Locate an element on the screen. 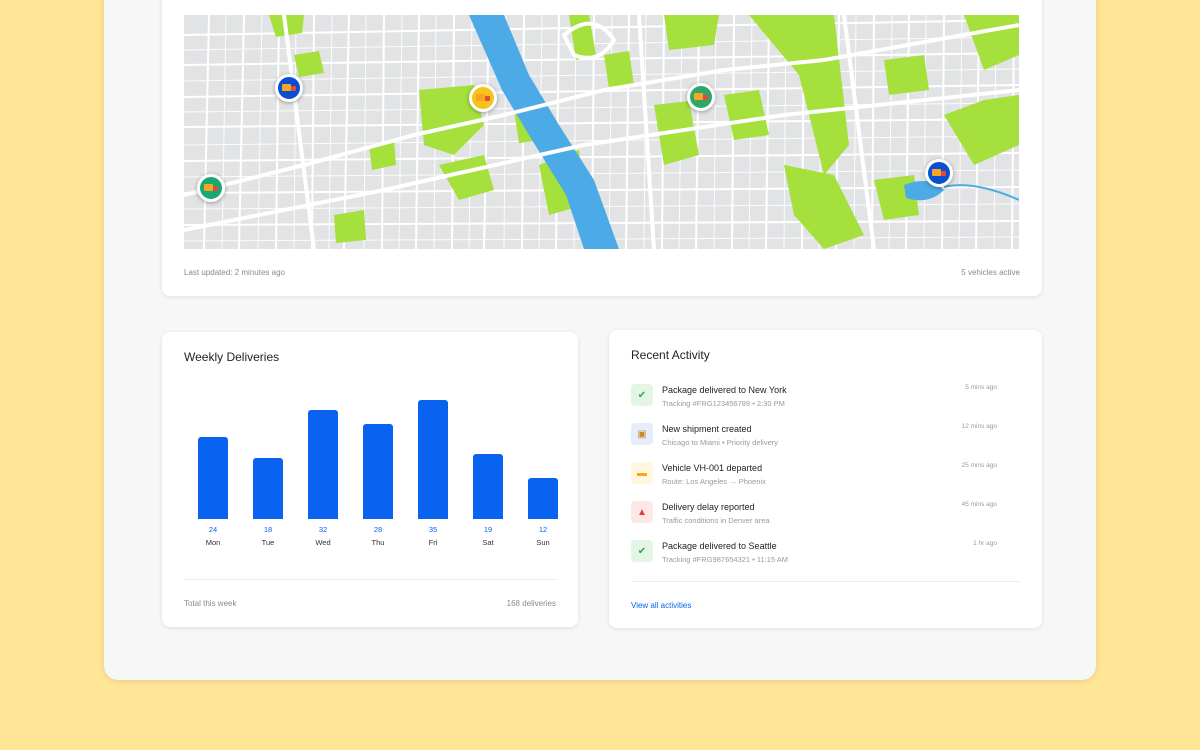  recent-activity-title: Recent Activity is located at coordinates (670, 355).